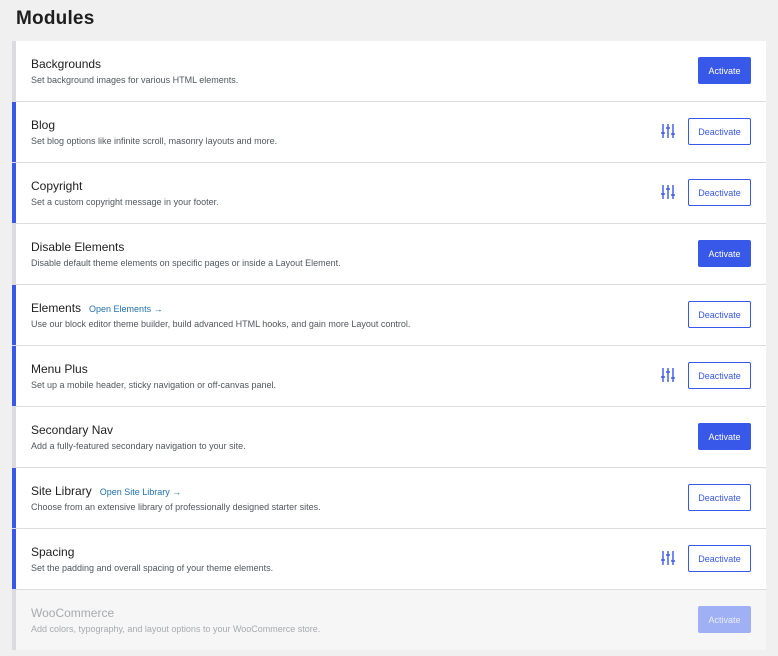 Image resolution: width=778 pixels, height=656 pixels. I want to click on module-name: Secondary Nav, so click(72, 430).